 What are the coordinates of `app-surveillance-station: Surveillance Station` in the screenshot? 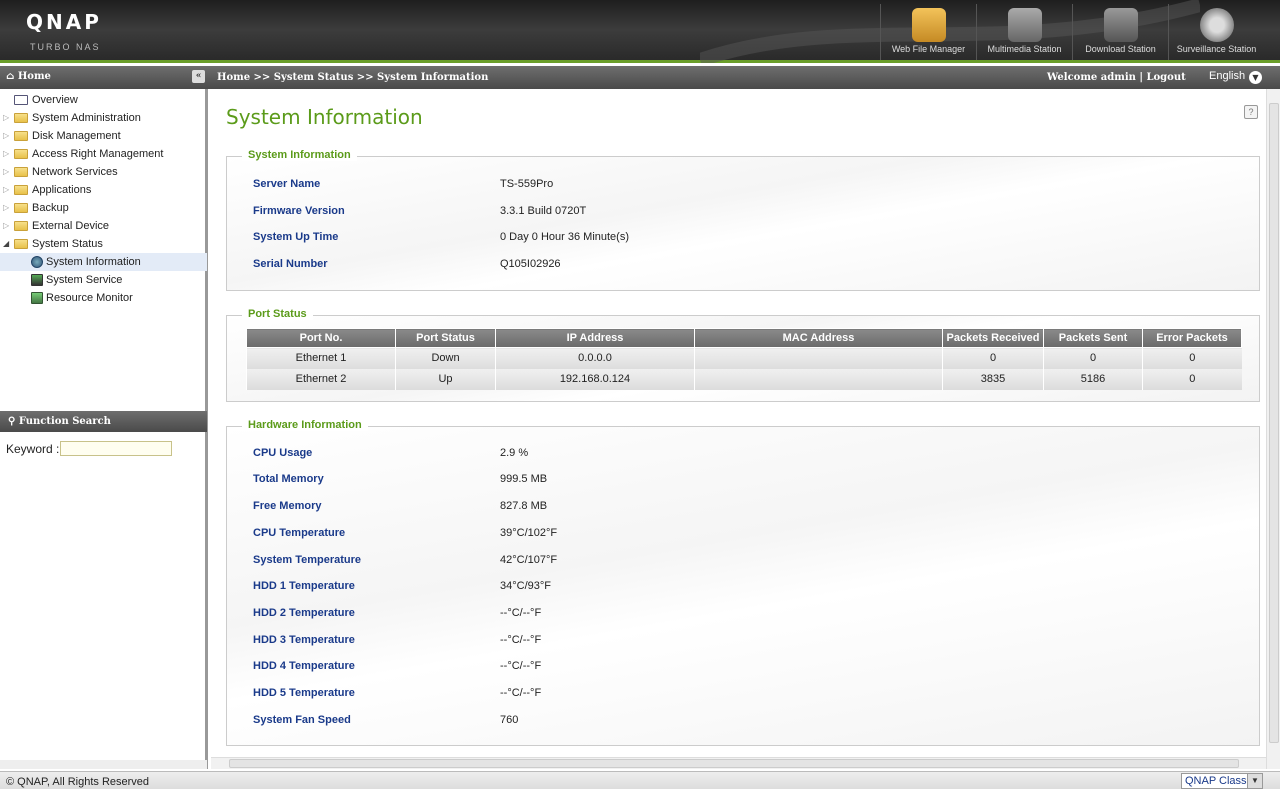 It's located at (1216, 32).